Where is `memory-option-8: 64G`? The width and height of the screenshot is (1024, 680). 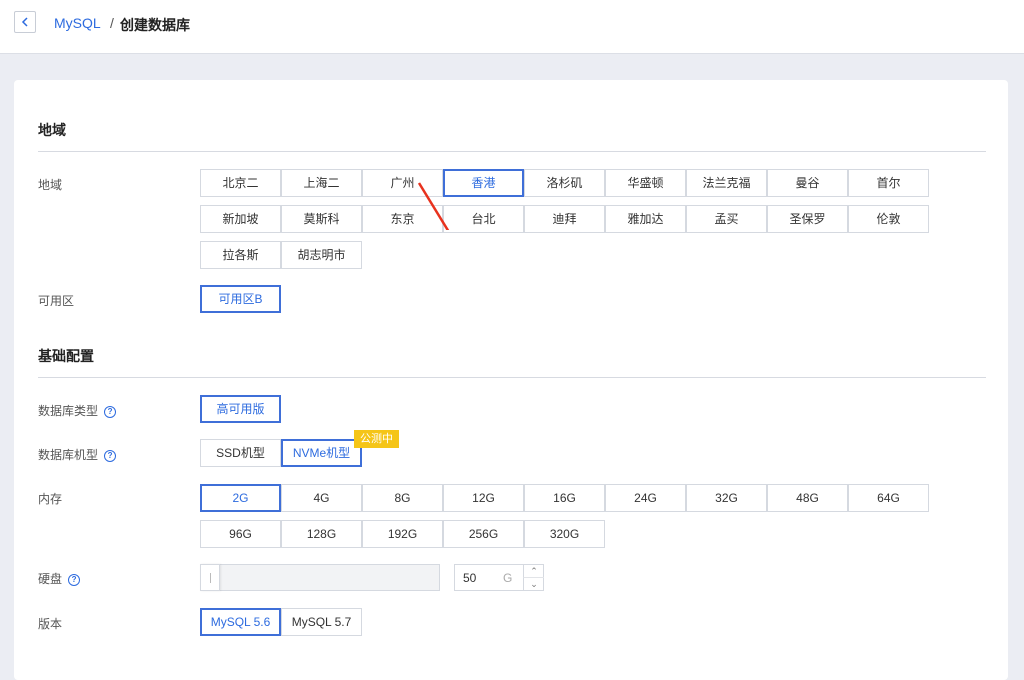
memory-option-8: 64G is located at coordinates (888, 498).